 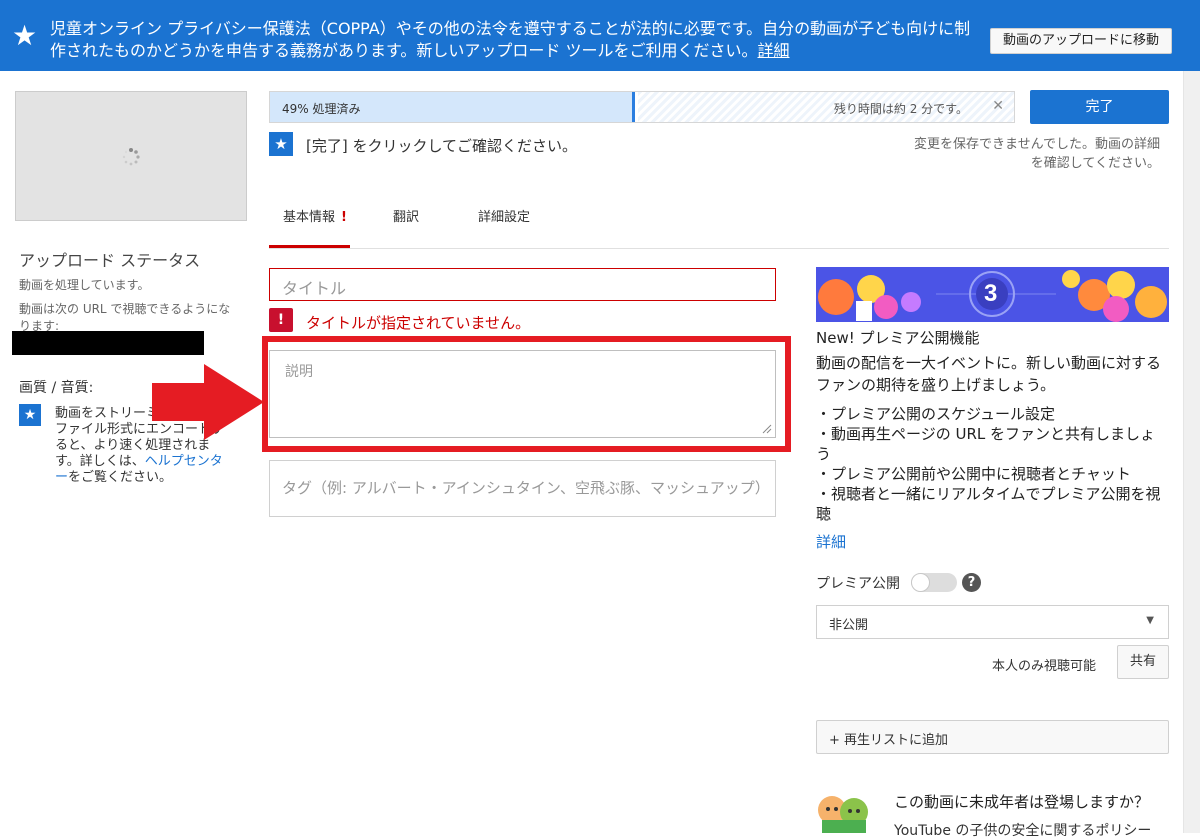 What do you see at coordinates (849, 625) in the screenshot?
I see `privacy-selected-value: 非公開` at bounding box center [849, 625].